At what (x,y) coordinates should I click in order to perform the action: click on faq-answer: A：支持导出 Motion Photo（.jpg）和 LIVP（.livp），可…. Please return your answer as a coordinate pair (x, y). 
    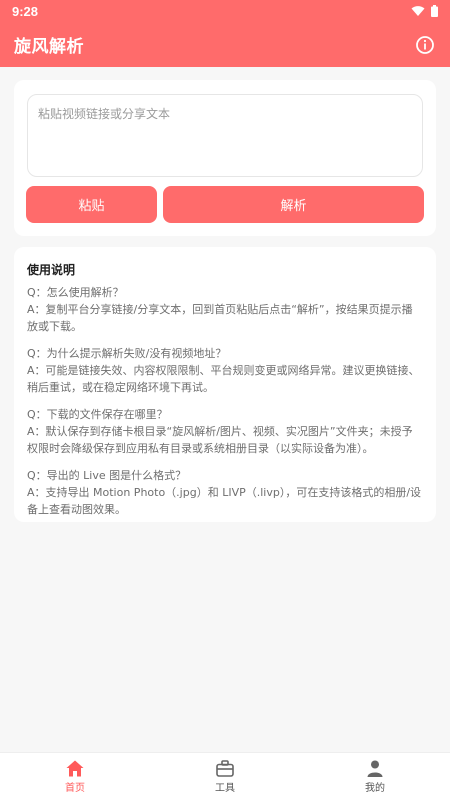
    Looking at the image, I should click on (224, 501).